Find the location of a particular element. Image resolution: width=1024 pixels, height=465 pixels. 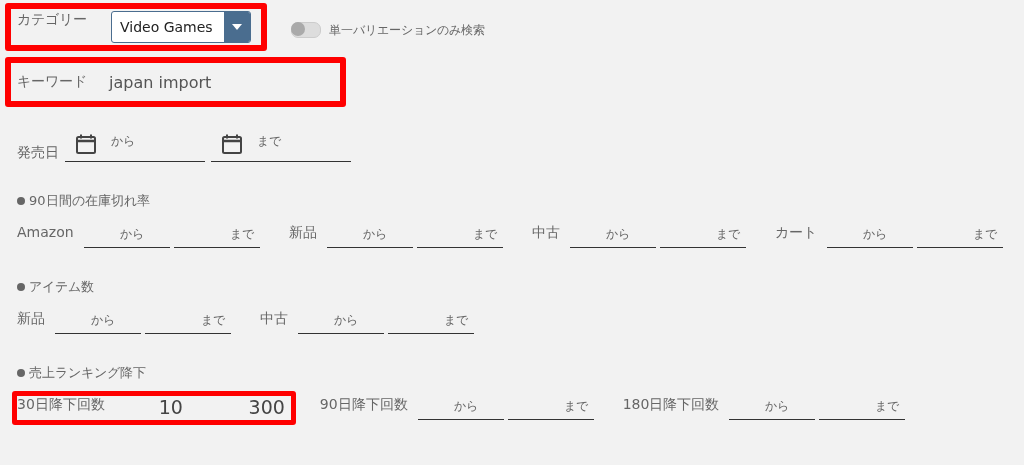

range-label: 30日降下回数 is located at coordinates (61, 405).